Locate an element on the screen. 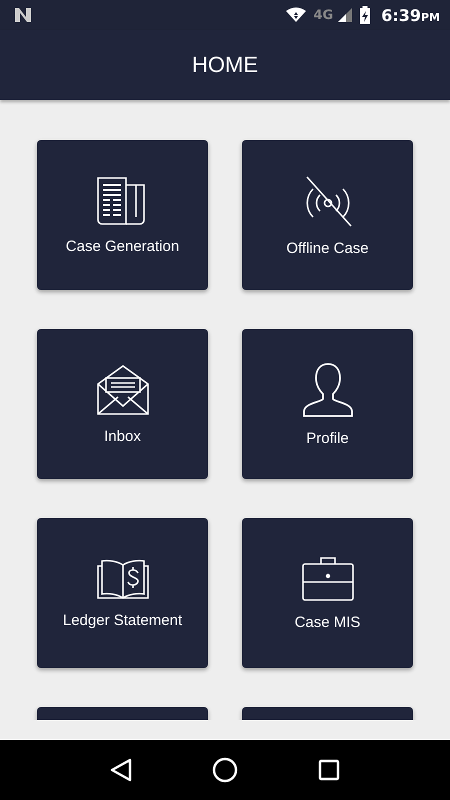  menu-tile: Case MIS is located at coordinates (327, 593).